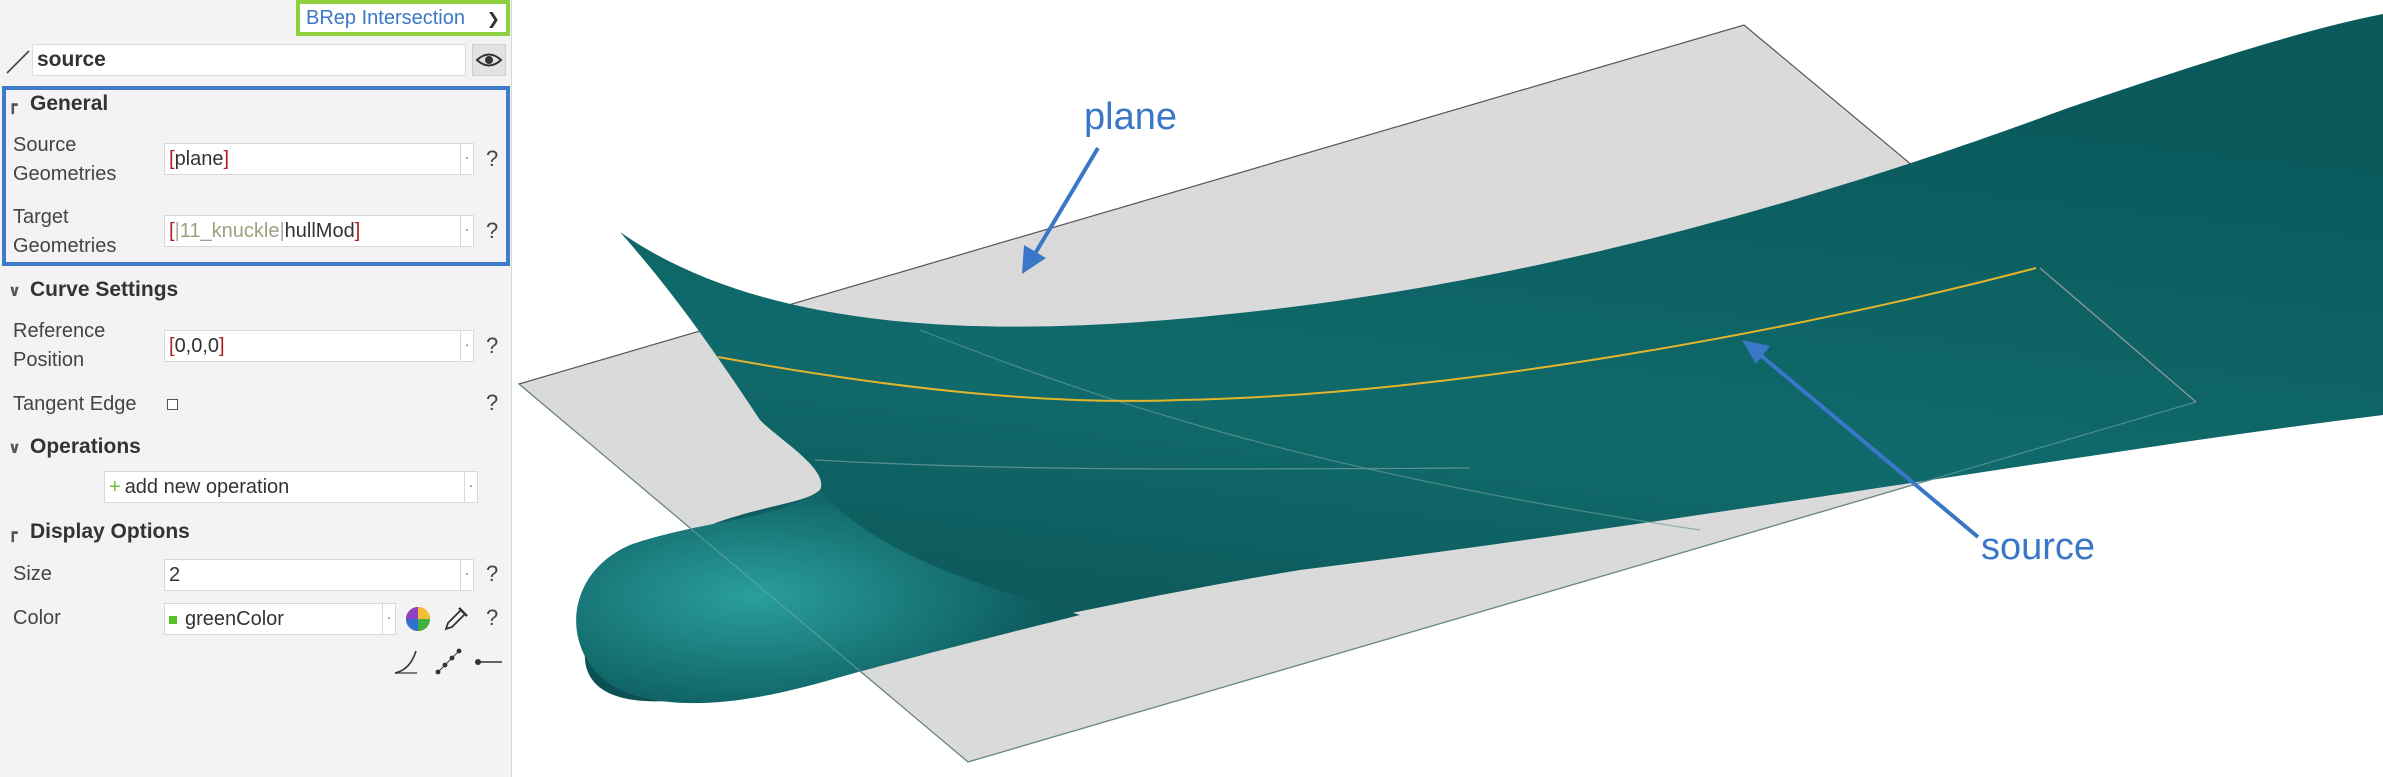  What do you see at coordinates (313, 575) in the screenshot?
I see `size-field: 2` at bounding box center [313, 575].